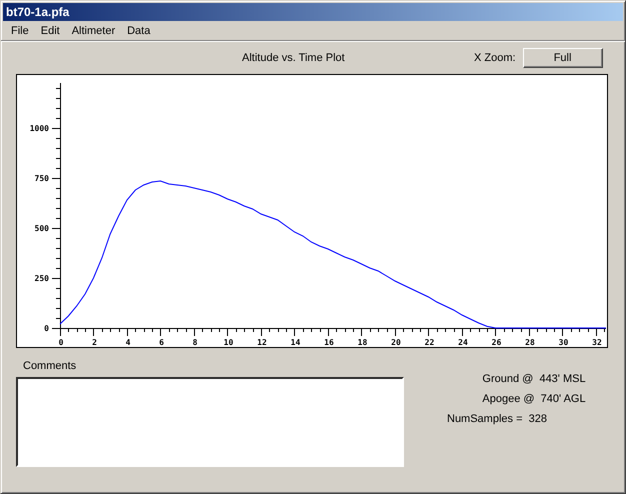 Image resolution: width=626 pixels, height=494 pixels. I want to click on tick-label: 22, so click(429, 342).